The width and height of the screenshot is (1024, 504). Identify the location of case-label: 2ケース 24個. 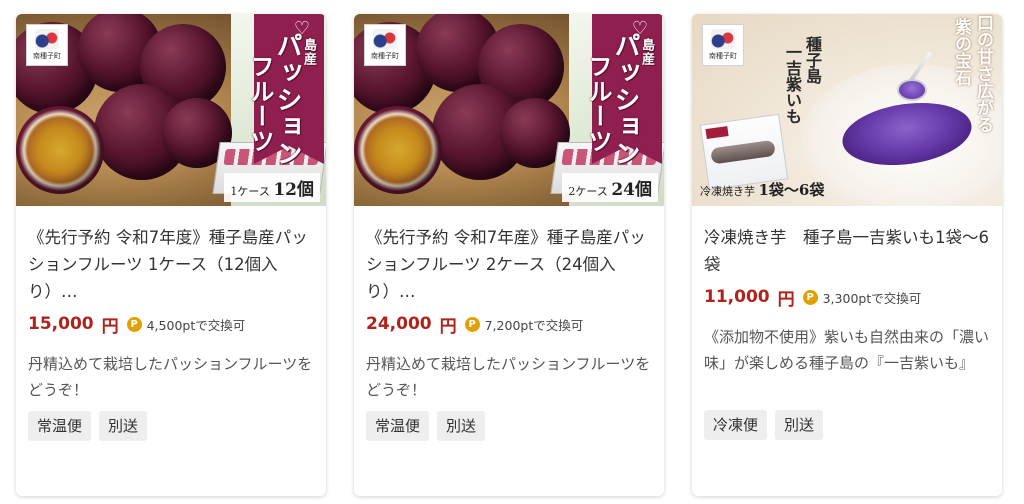
(610, 187).